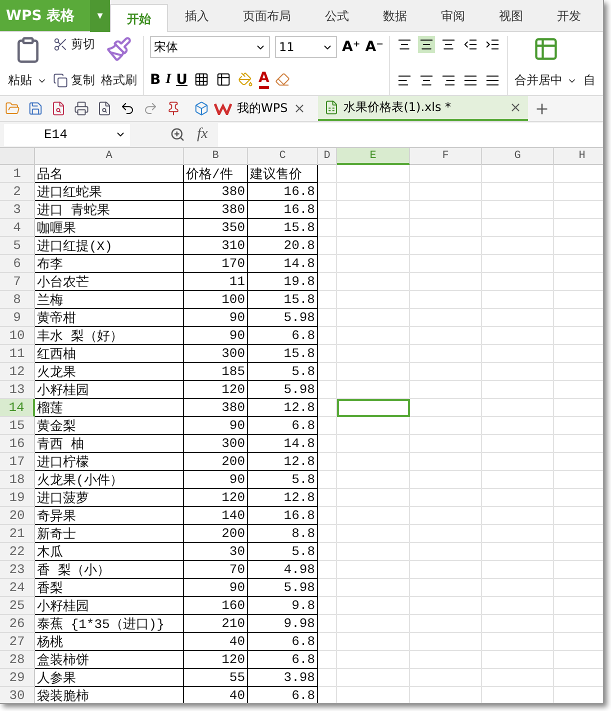 The image size is (611, 711). Describe the element at coordinates (210, 47) in the screenshot. I see `font-name-field: 宋体` at that location.